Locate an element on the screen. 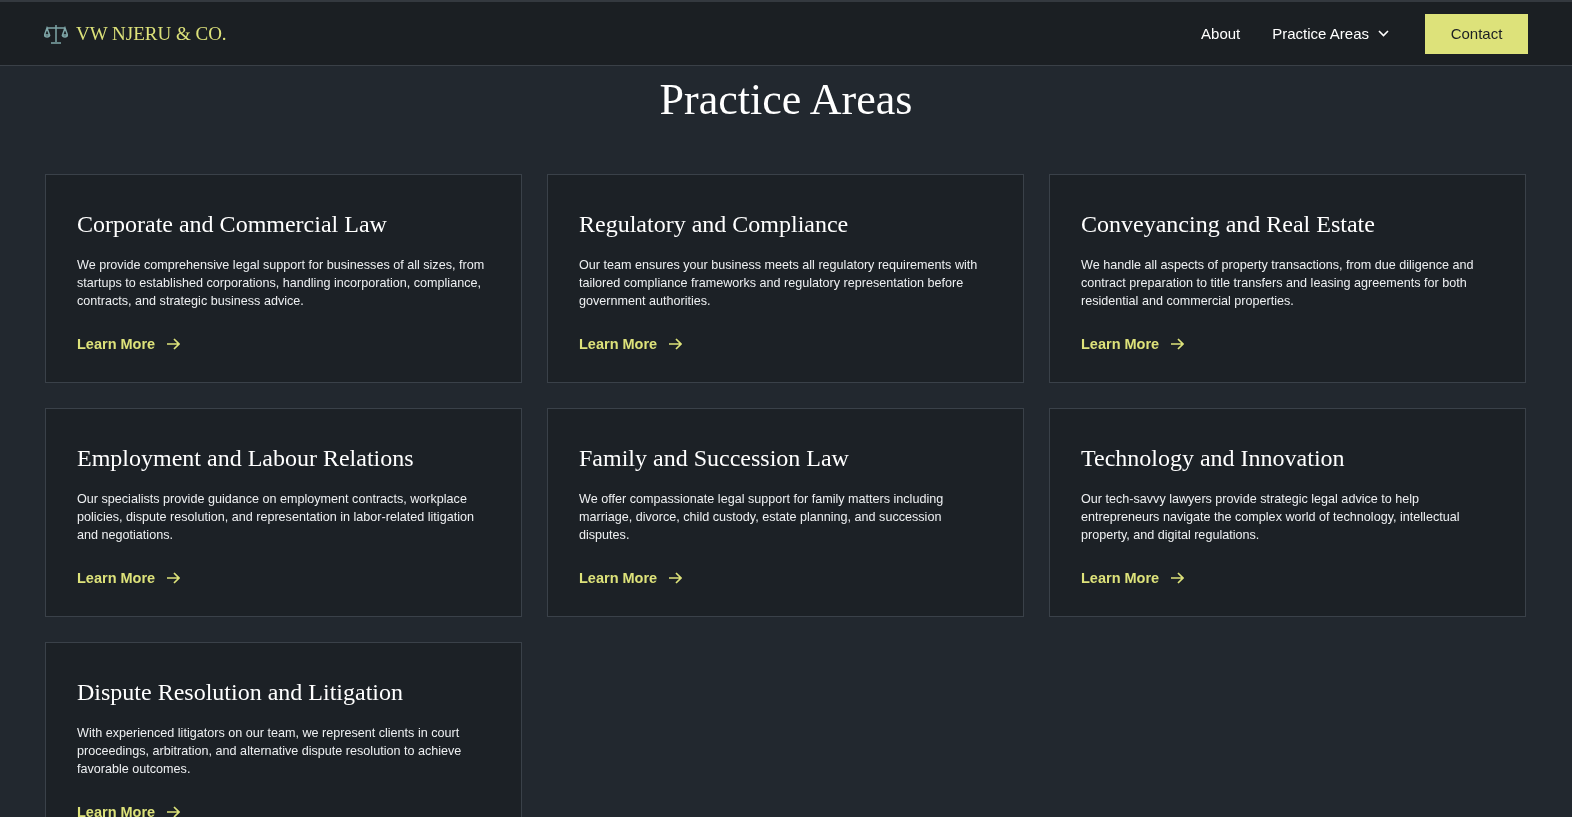  card-description: We handle all aspects of property transactions, from due diligence and contract preparation to title transfers and leasing agreements for both residential and commercial properties. is located at coordinates (1278, 283).